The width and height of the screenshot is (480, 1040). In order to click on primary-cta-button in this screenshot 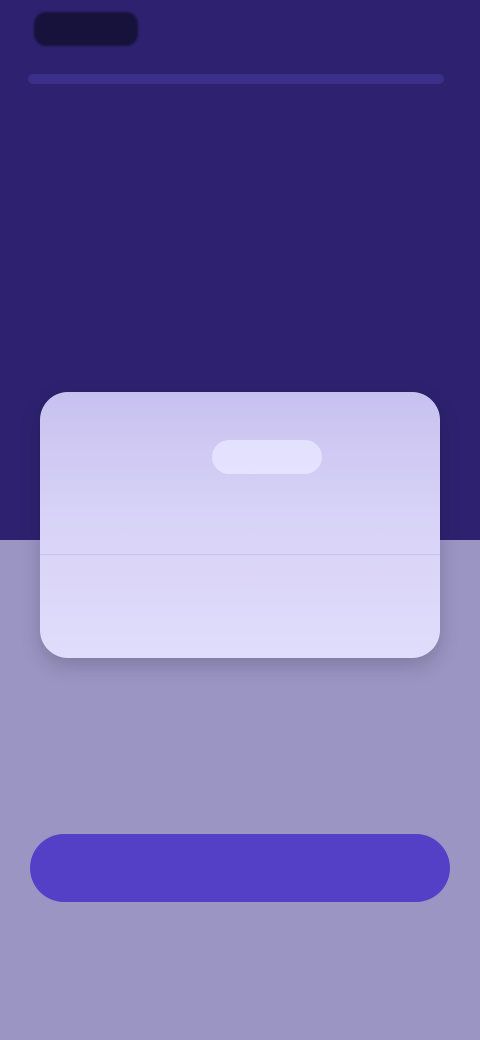, I will do `click(240, 868)`.